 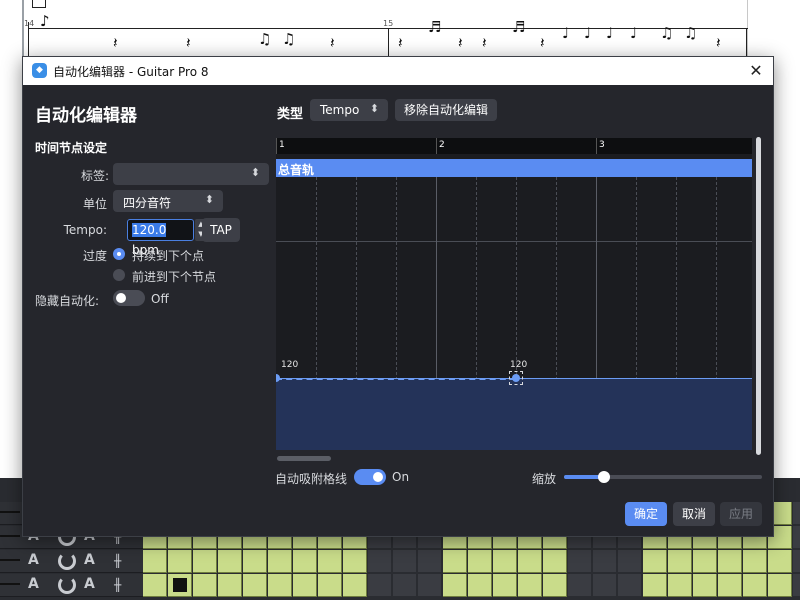 What do you see at coordinates (168, 255) in the screenshot?
I see `transition-option-hold: 持续到下个点` at bounding box center [168, 255].